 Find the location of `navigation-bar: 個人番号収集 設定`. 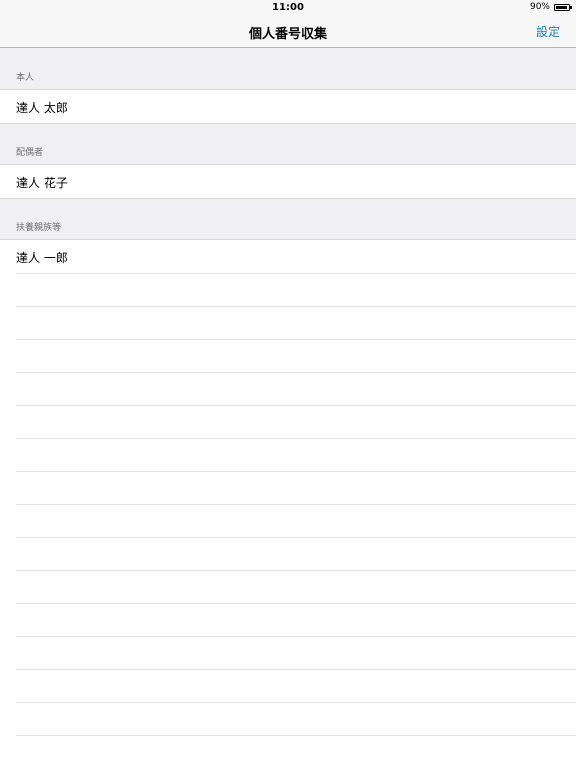

navigation-bar: 個人番号収集 設定 is located at coordinates (288, 32).